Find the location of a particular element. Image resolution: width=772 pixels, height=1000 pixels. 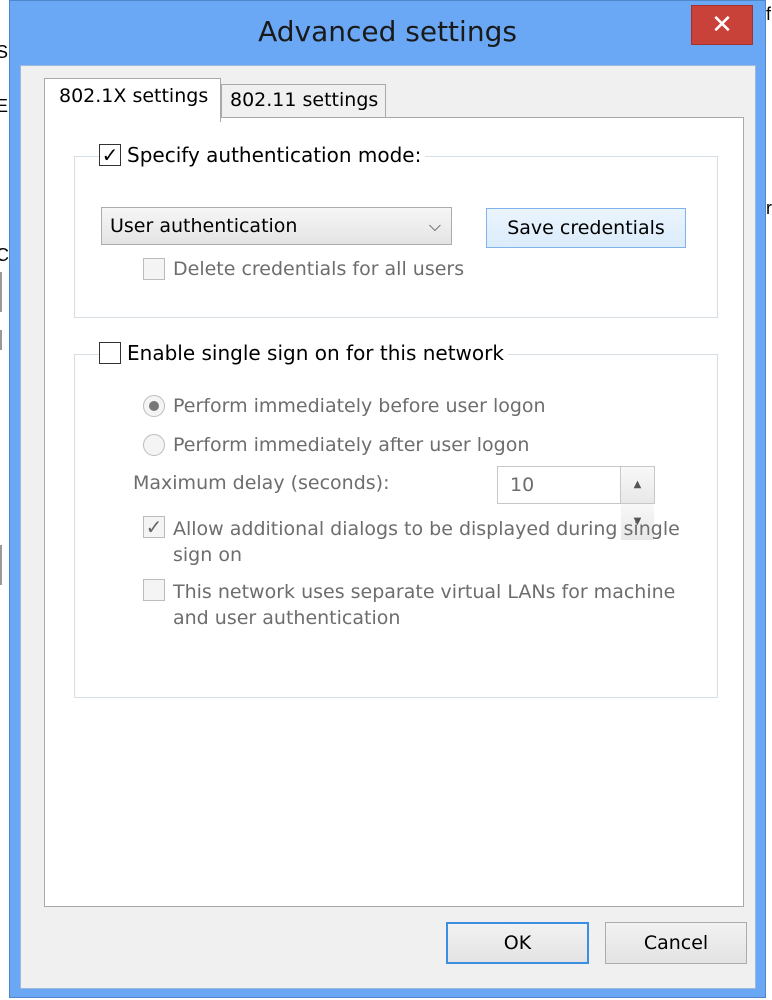

tab-802-11-settings: 802.11 settings is located at coordinates (303, 101).